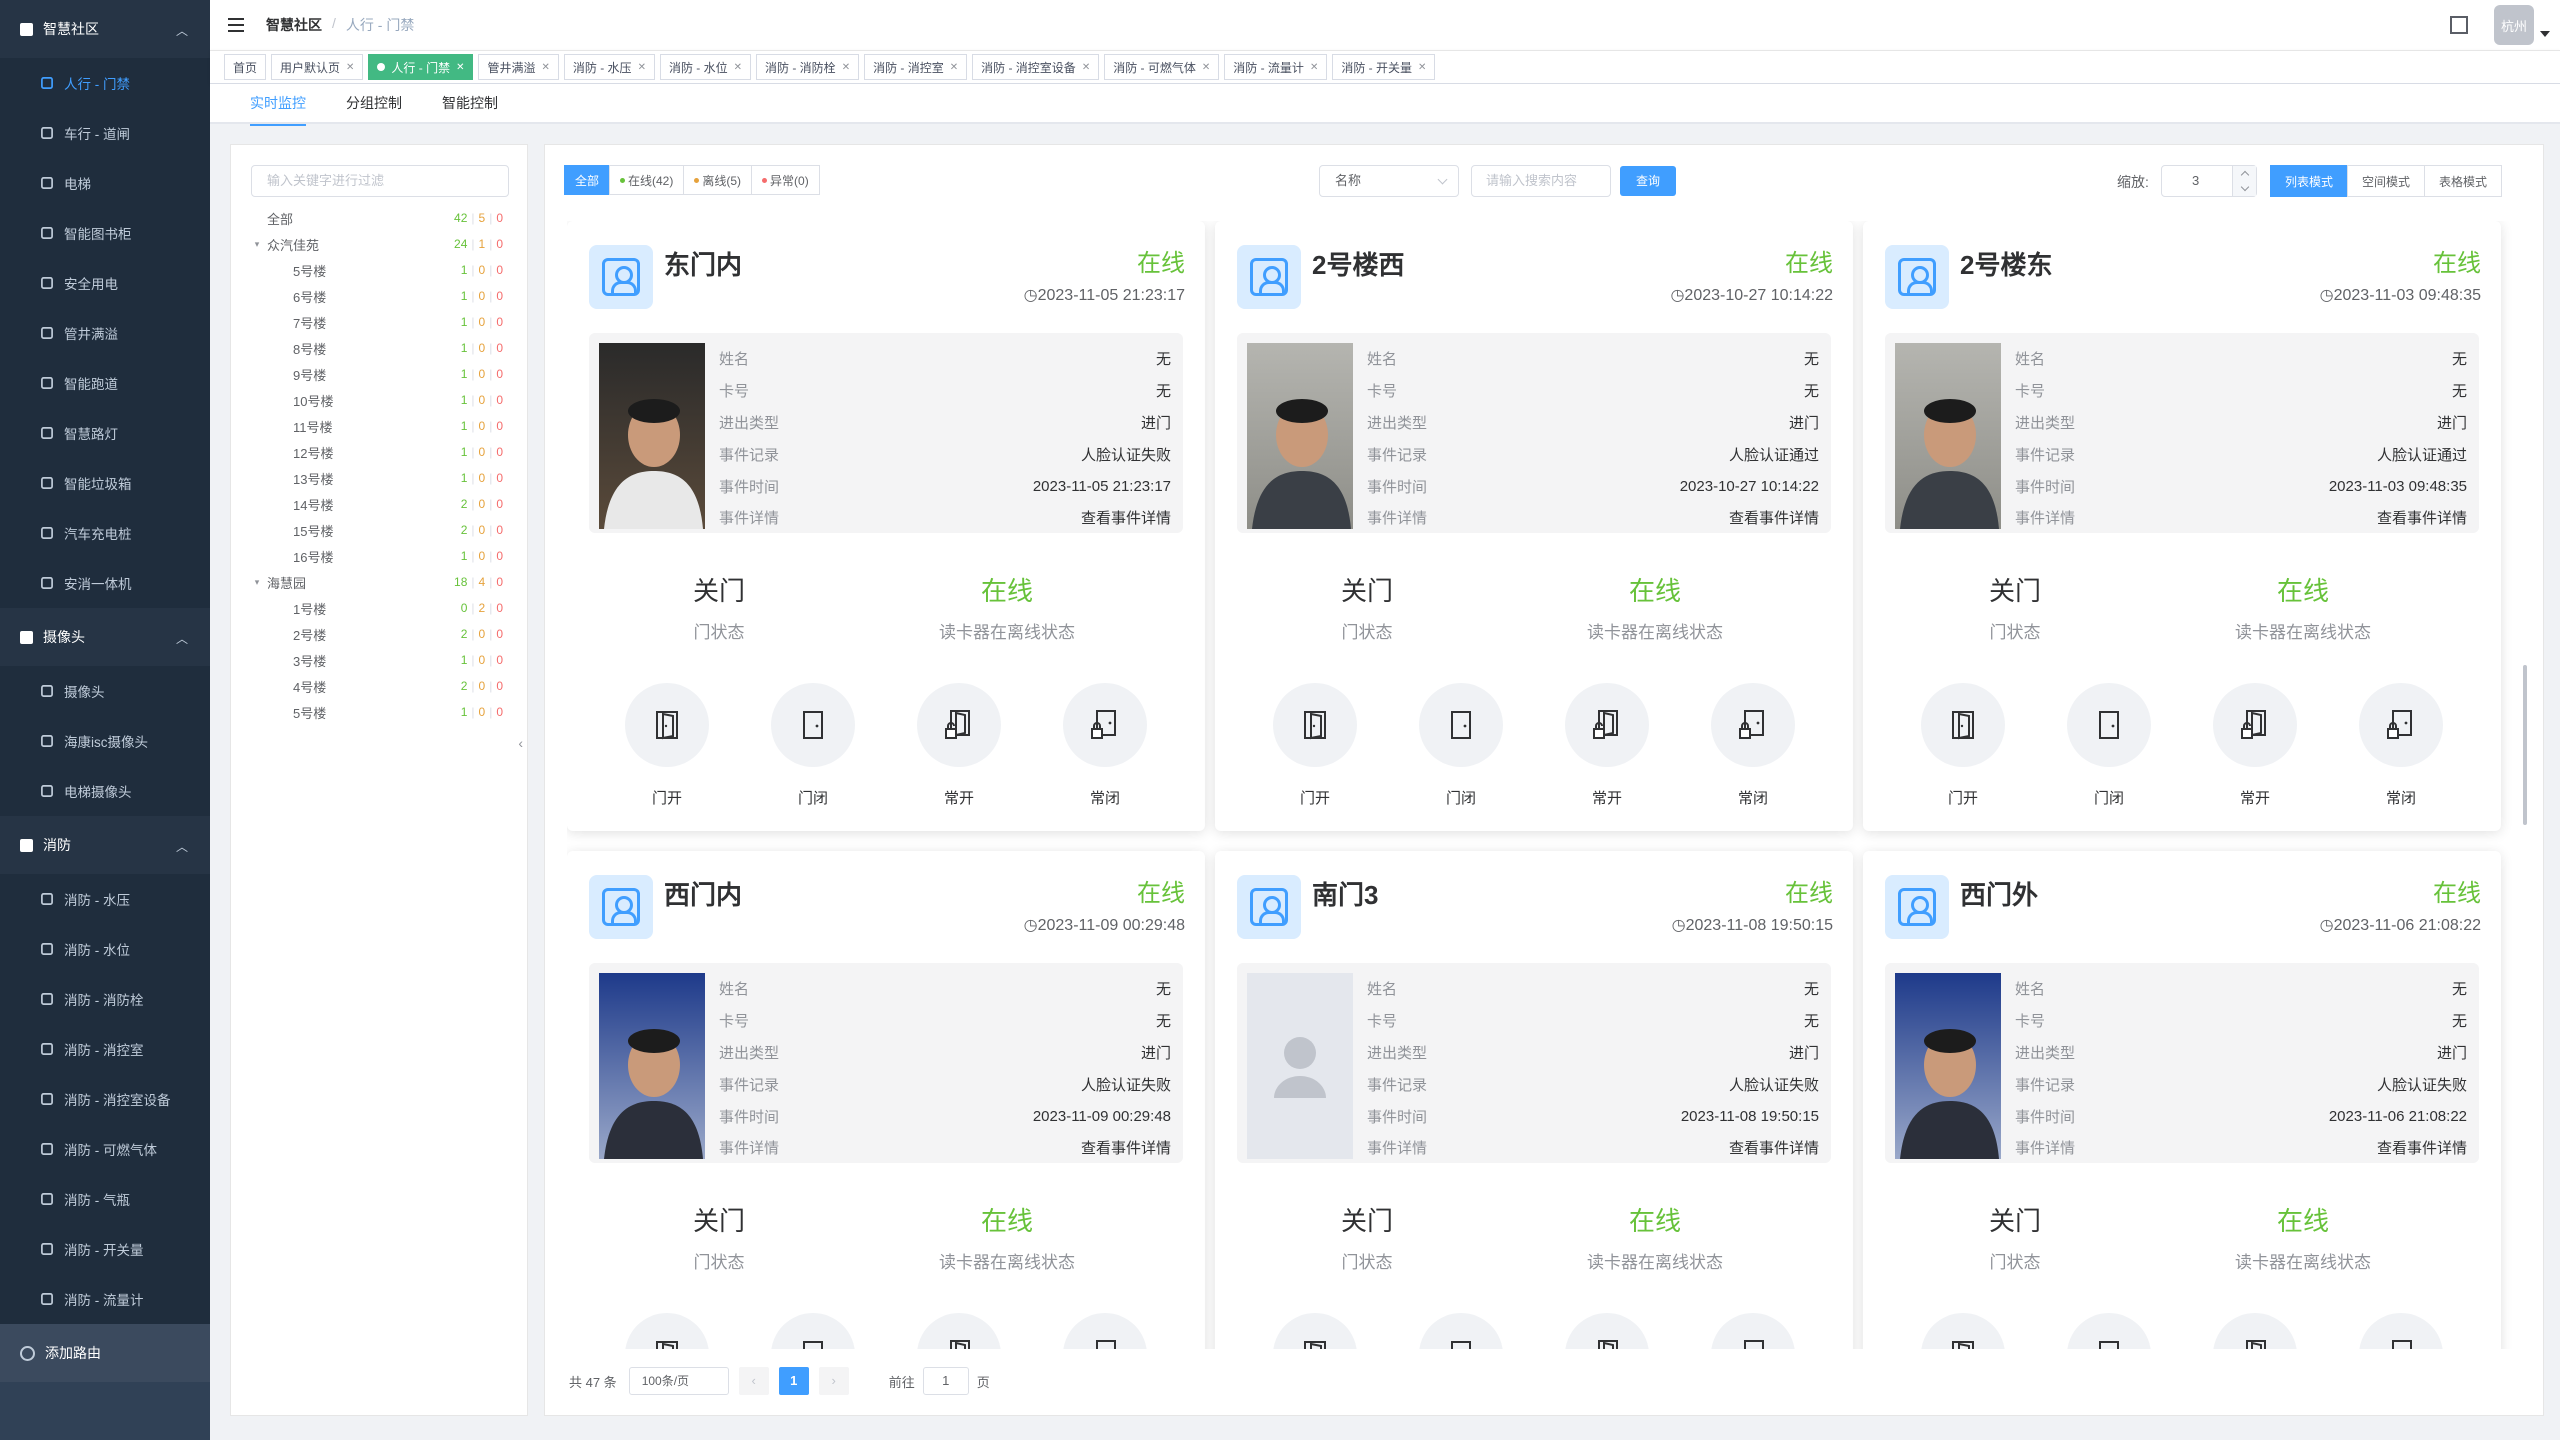 This screenshot has width=2560, height=1440. I want to click on tree-node: 15号楼 2 | 0 | 0, so click(380, 530).